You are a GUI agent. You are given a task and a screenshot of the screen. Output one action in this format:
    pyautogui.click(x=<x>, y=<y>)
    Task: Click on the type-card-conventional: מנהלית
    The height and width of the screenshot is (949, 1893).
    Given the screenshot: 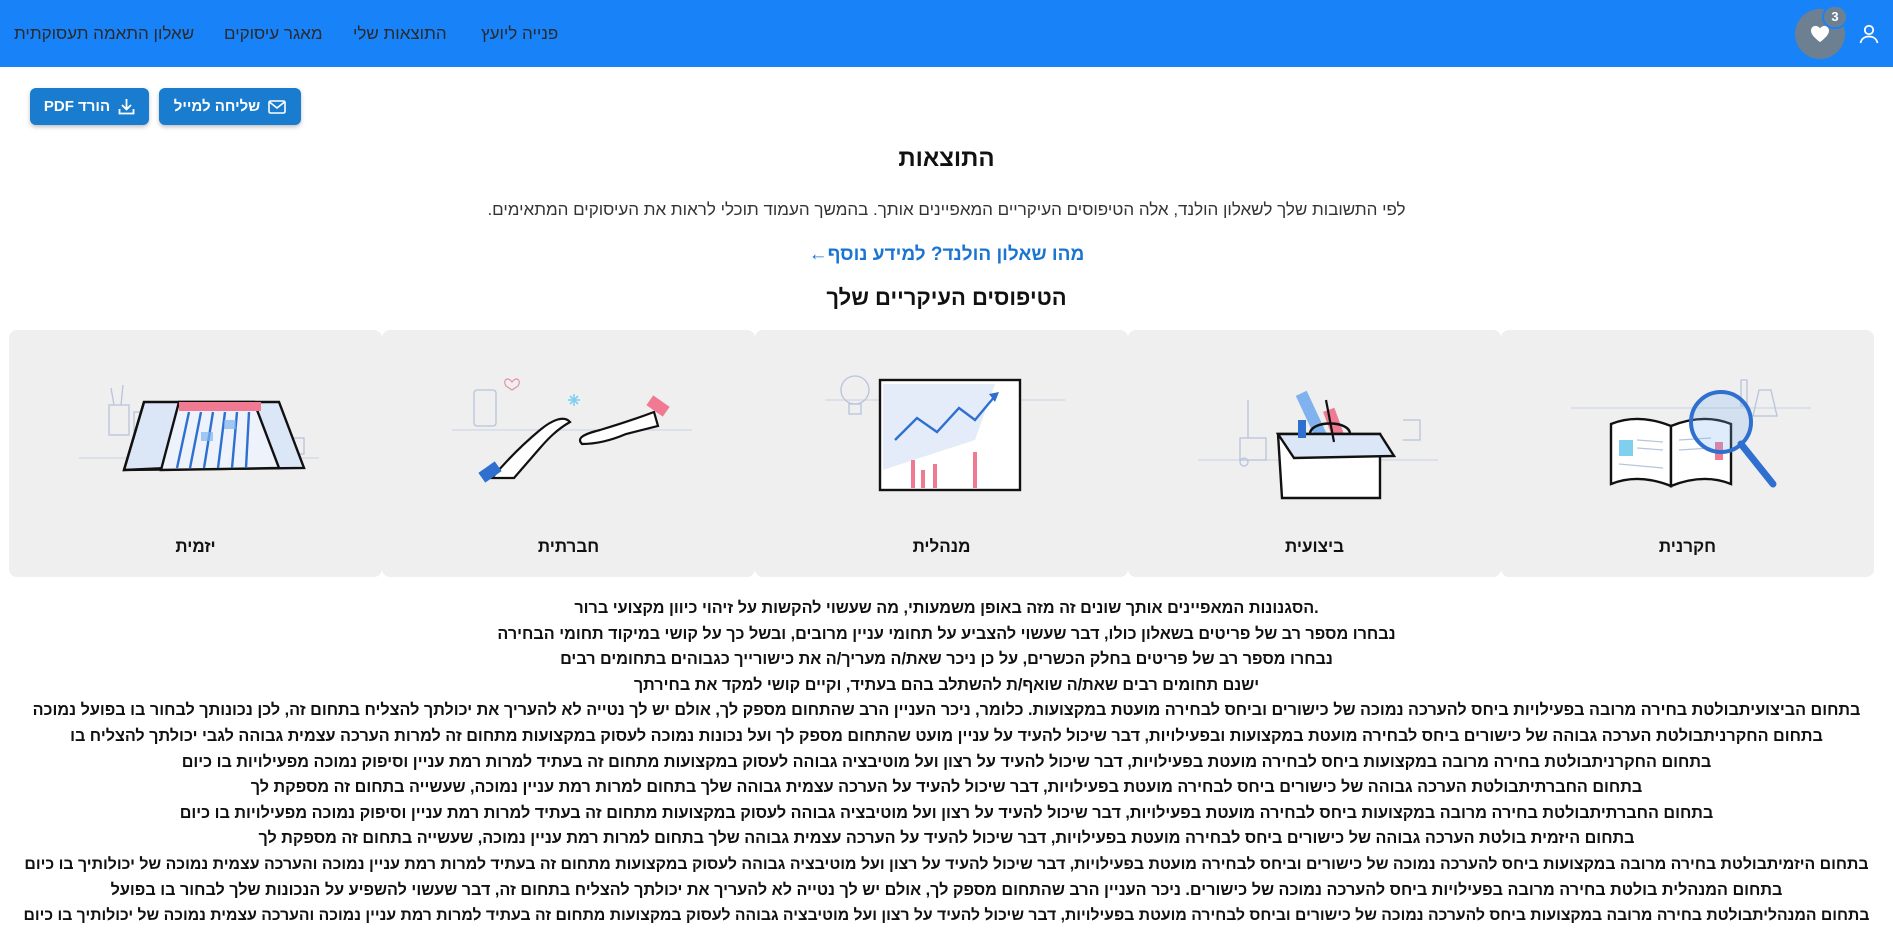 What is the action you would take?
    pyautogui.click(x=941, y=453)
    